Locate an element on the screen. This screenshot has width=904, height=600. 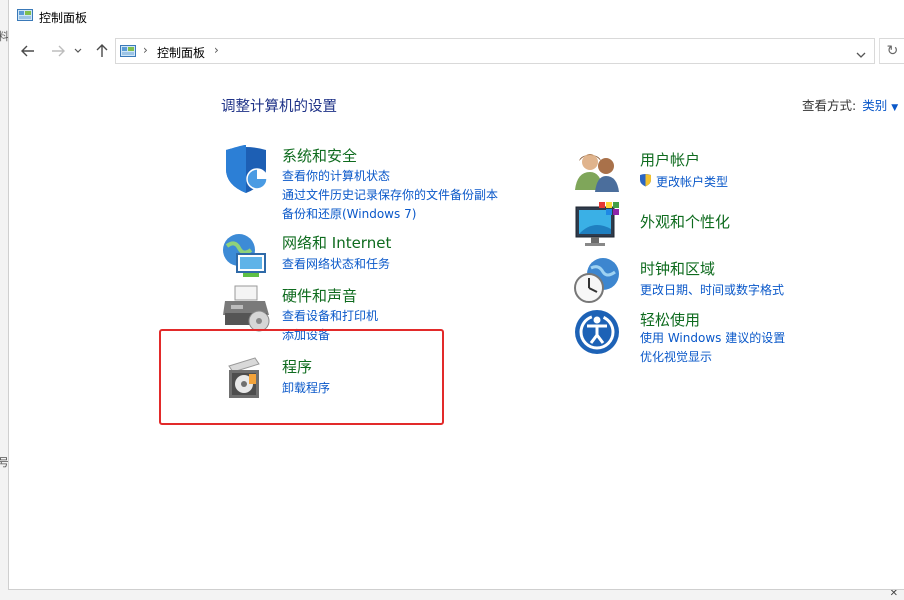
clock-globe-icon is located at coordinates (598, 281).